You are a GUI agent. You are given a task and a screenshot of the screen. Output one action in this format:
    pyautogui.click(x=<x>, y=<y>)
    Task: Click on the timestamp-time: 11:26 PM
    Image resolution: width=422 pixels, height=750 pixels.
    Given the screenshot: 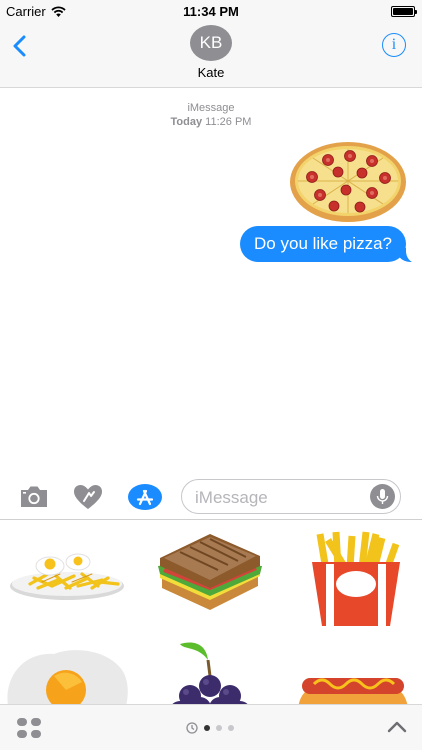 What is the action you would take?
    pyautogui.click(x=228, y=122)
    